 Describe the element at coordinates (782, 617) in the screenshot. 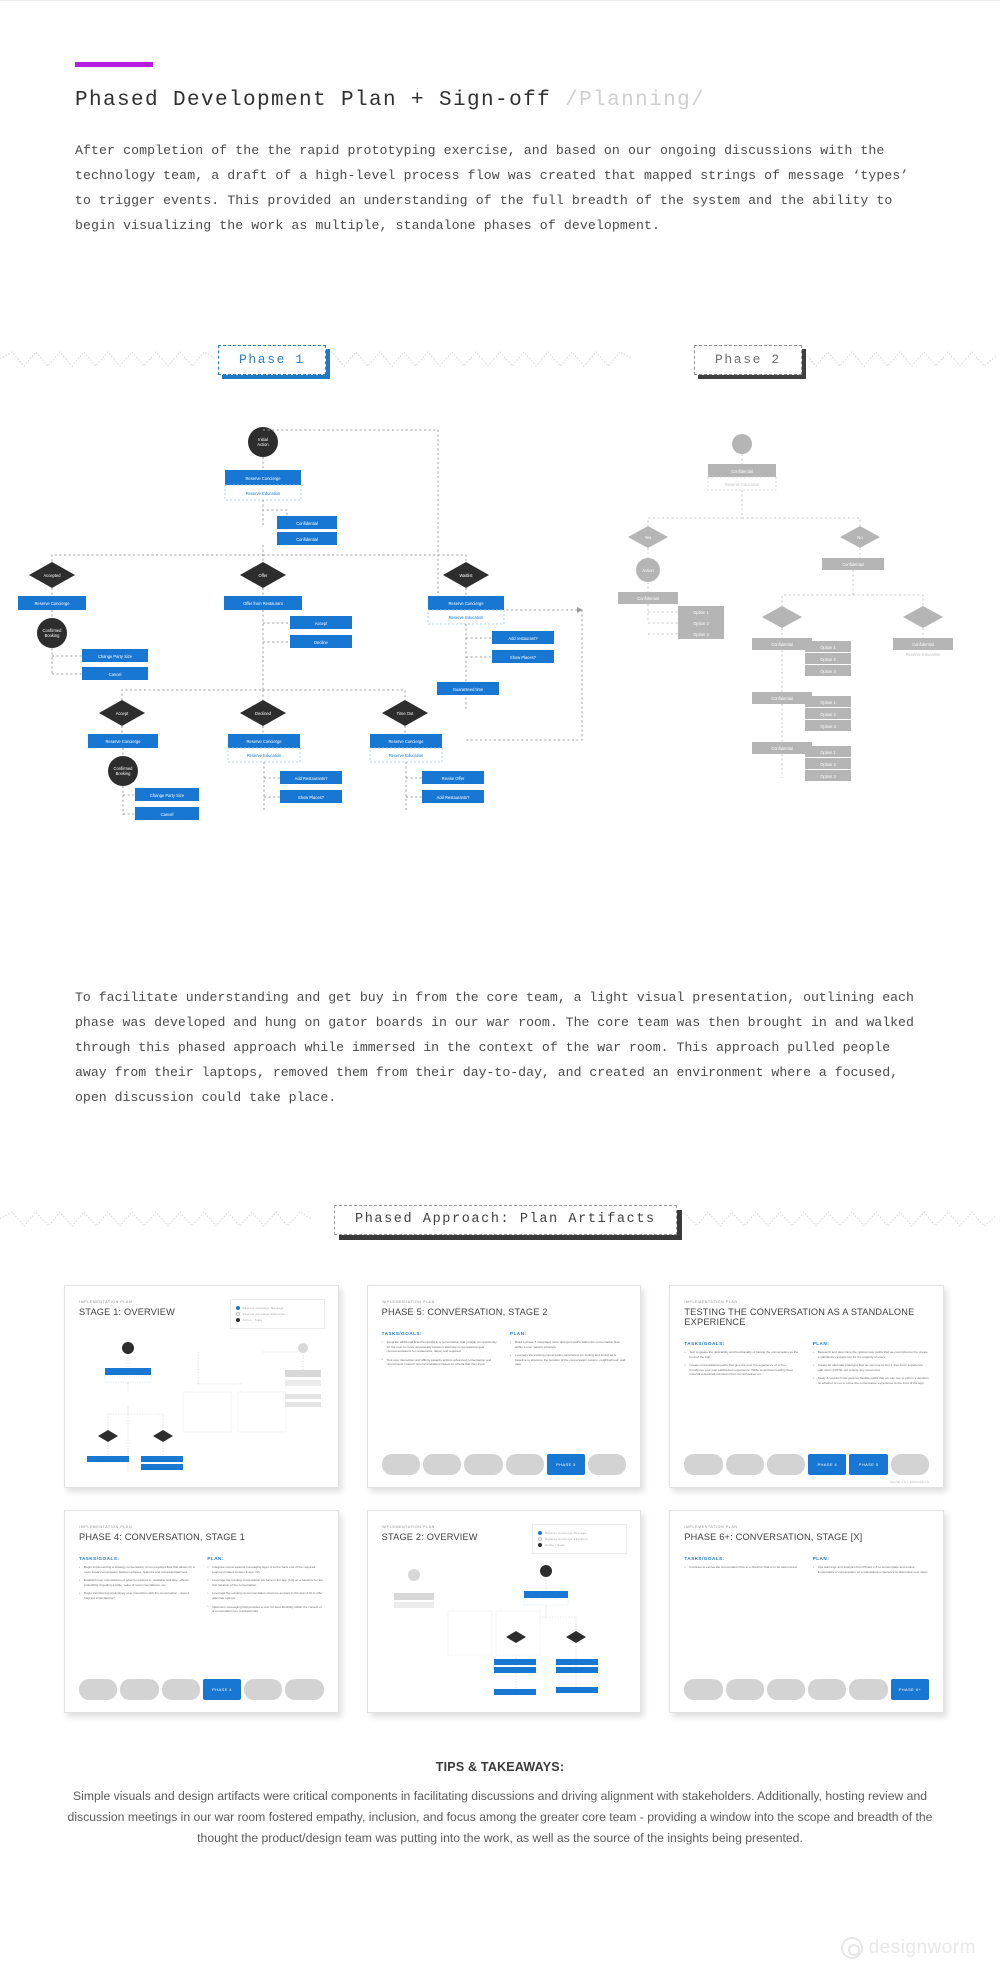

I see `node-p2-diamond-left` at that location.